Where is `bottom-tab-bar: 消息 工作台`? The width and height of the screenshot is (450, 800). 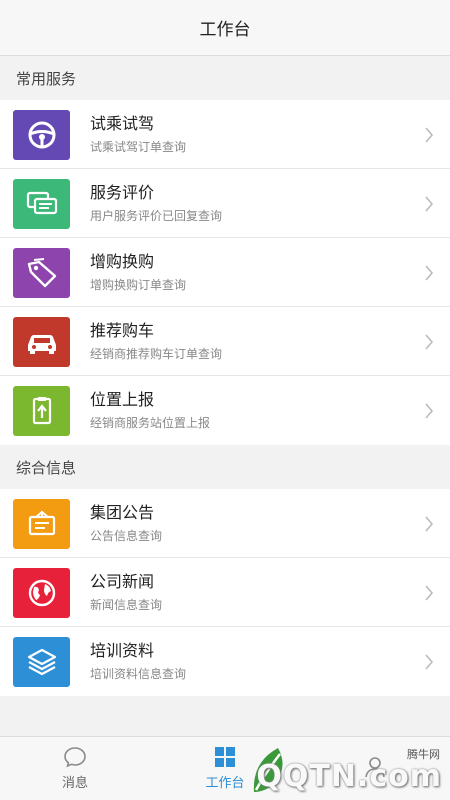 bottom-tab-bar: 消息 工作台 is located at coordinates (225, 768).